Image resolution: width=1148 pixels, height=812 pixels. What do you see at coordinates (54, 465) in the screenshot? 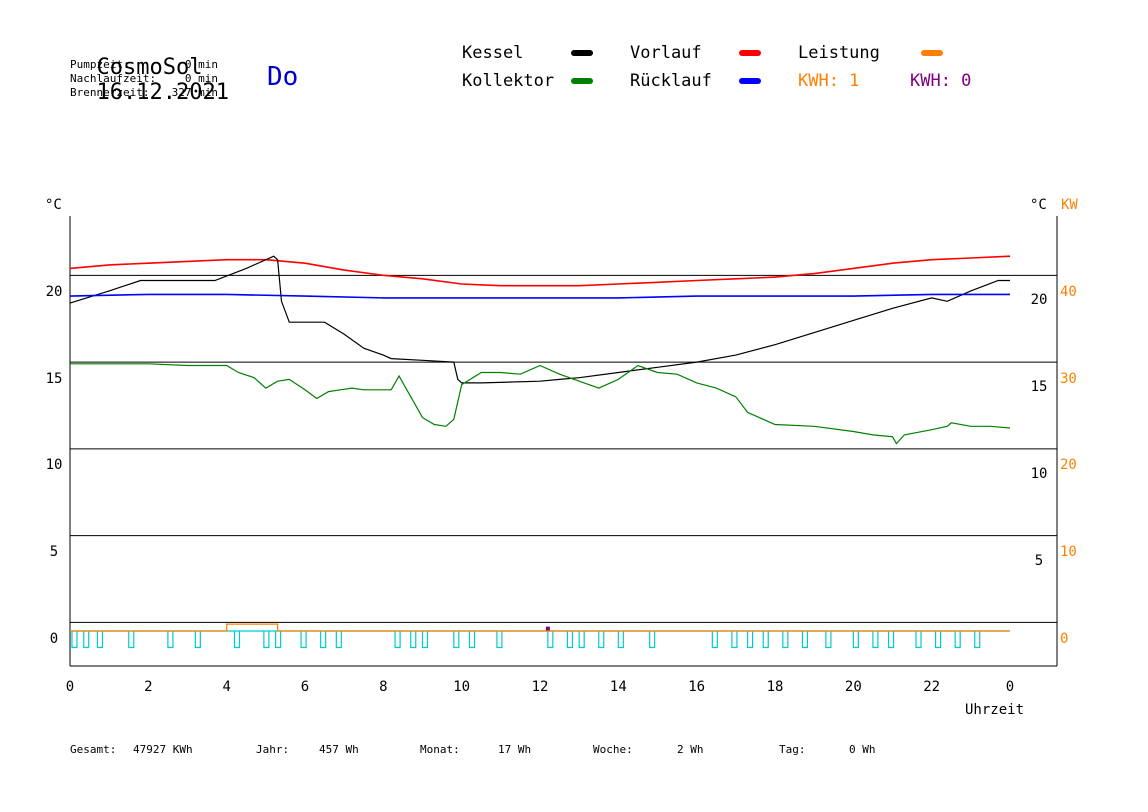
I see `y-tick-label-left: 10` at bounding box center [54, 465].